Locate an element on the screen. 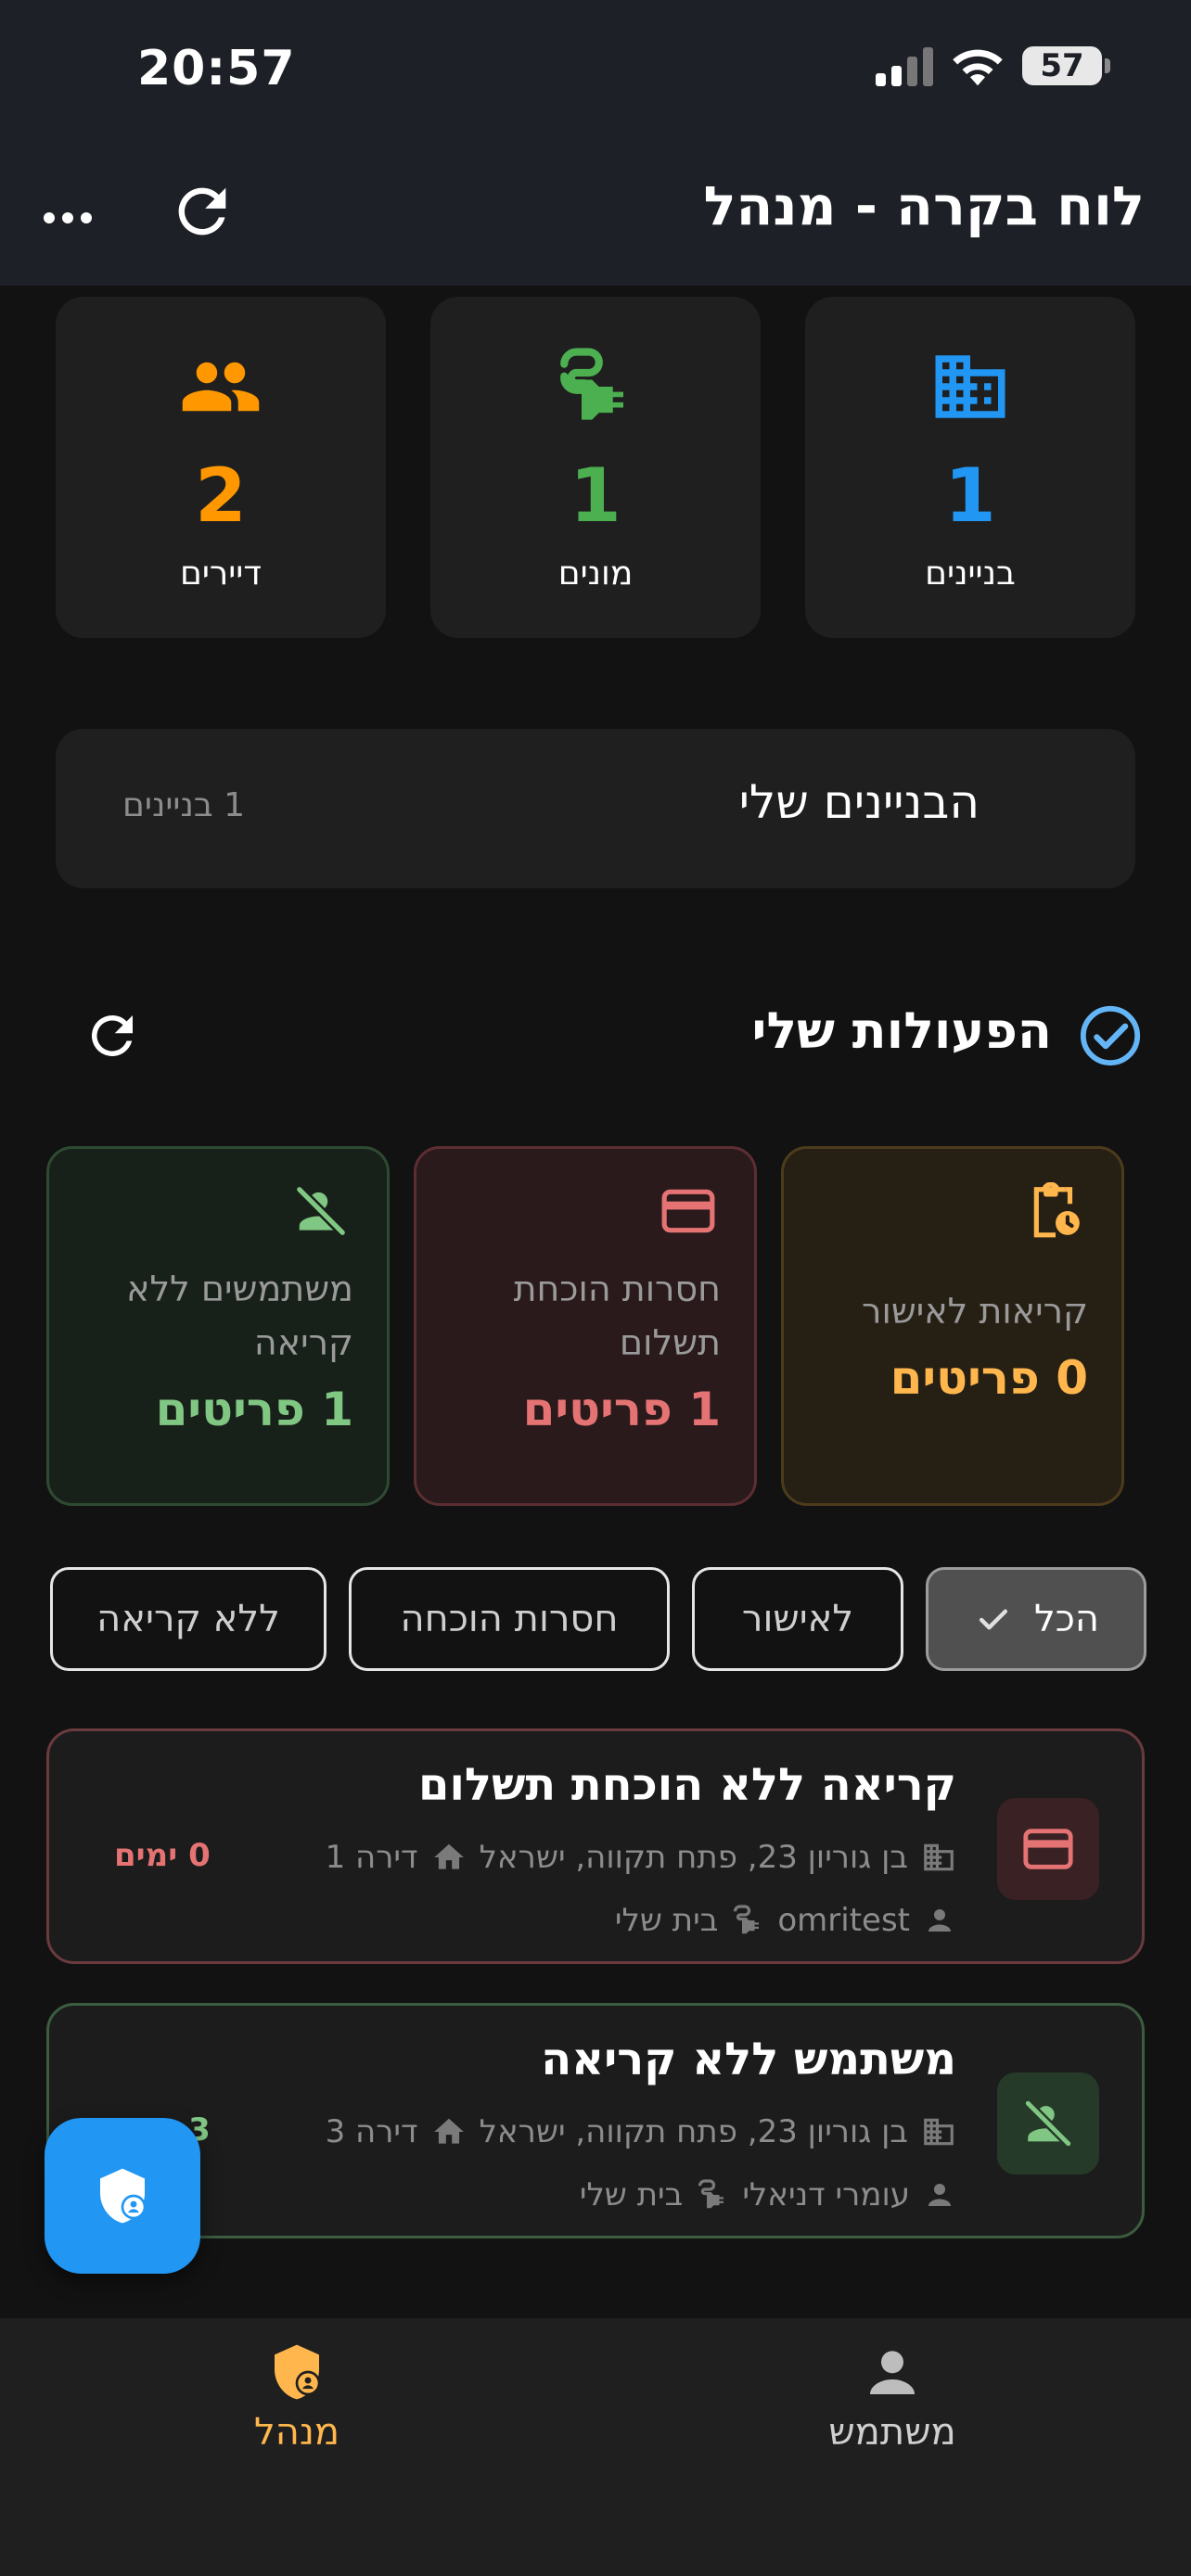 This screenshot has width=1191, height=2576. more-options-button is located at coordinates (67, 217).